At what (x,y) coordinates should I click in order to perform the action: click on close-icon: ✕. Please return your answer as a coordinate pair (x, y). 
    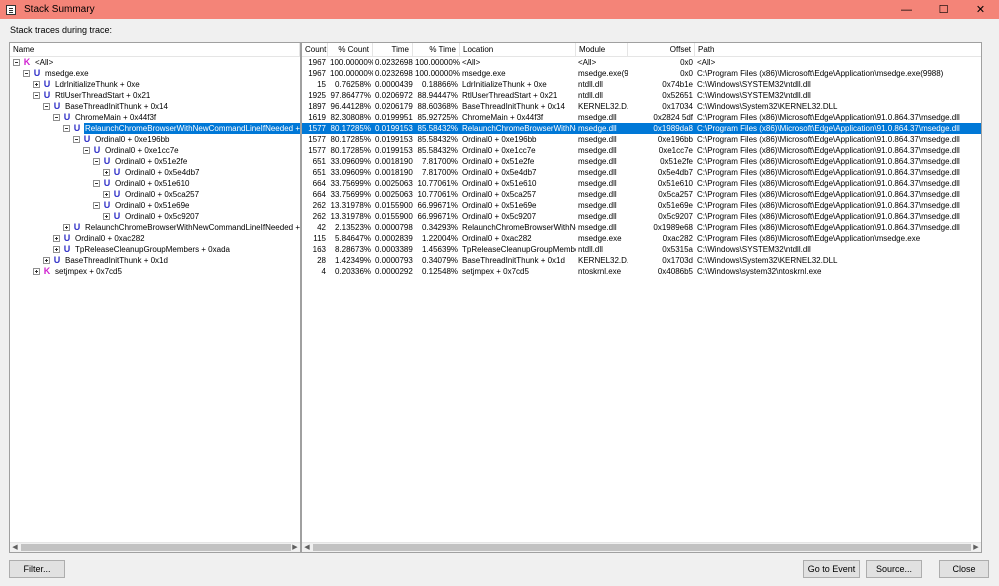
    Looking at the image, I should click on (980, 9).